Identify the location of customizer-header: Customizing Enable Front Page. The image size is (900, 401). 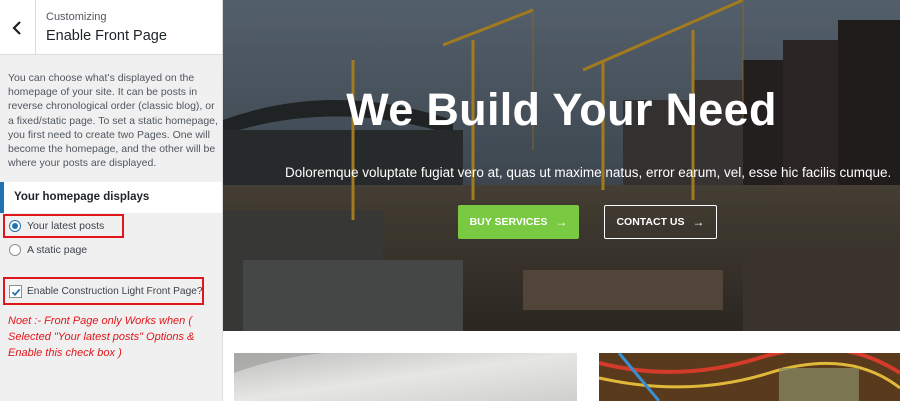
(111, 27).